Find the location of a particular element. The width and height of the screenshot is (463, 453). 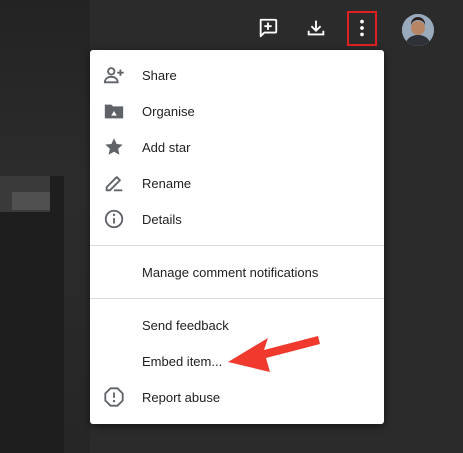

star-icon is located at coordinates (114, 147).